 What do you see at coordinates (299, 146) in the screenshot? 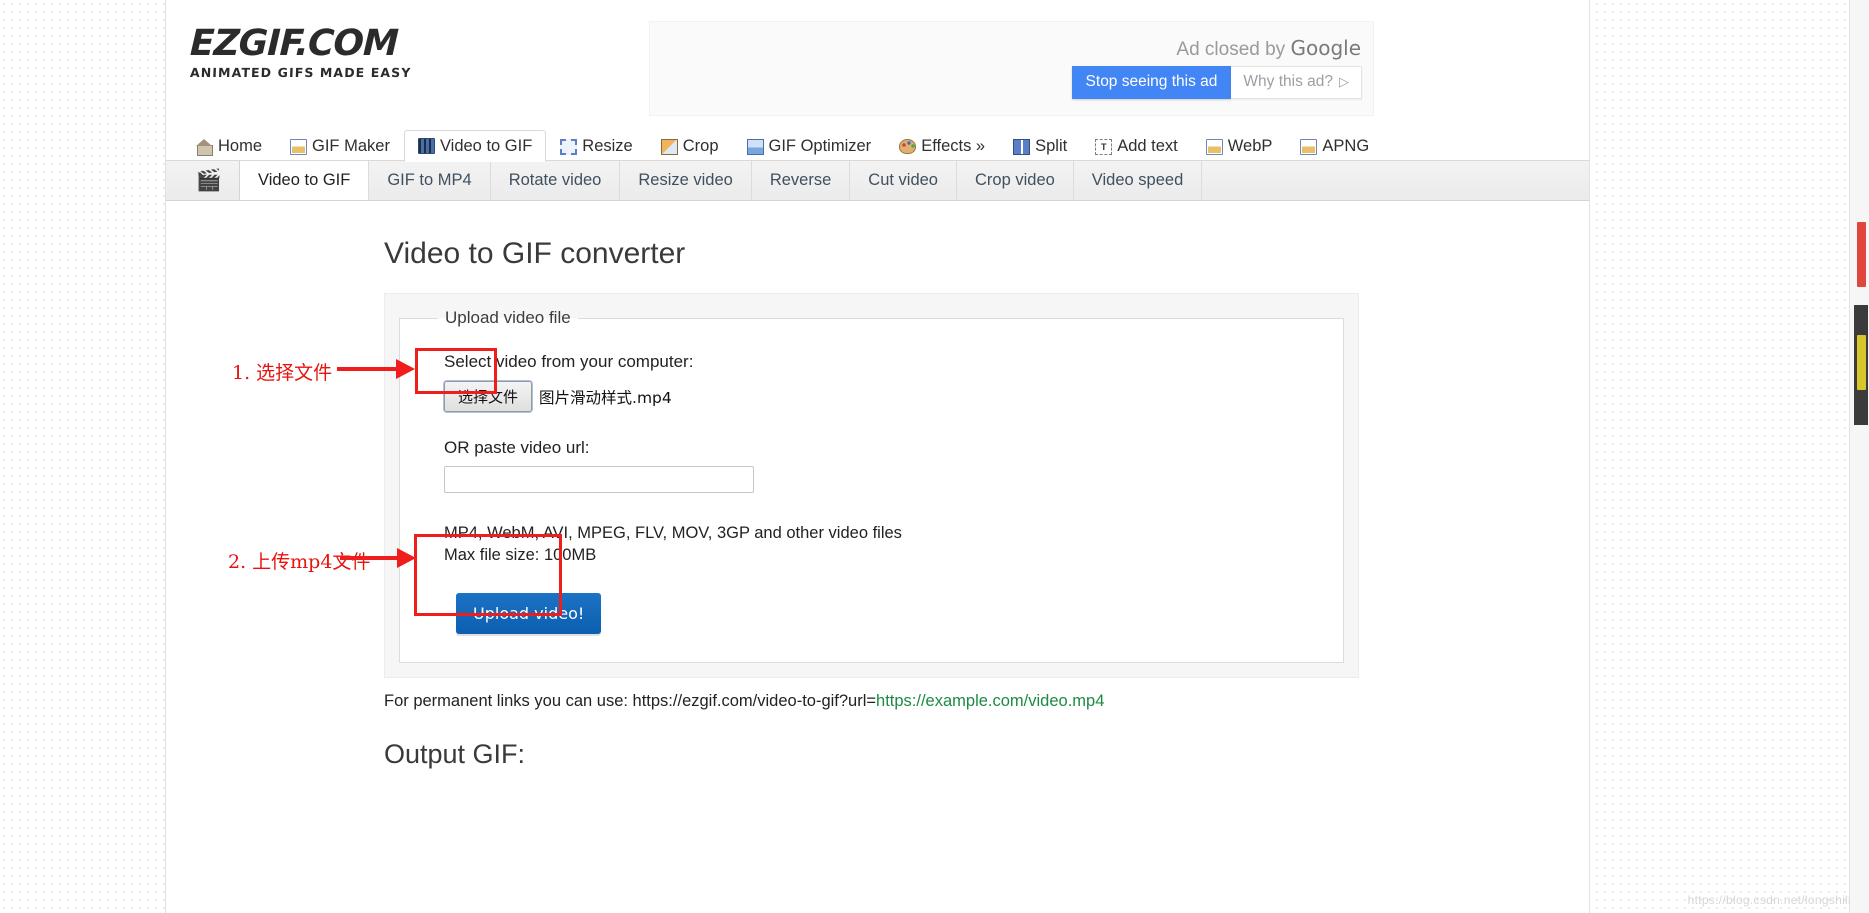
I see `gif-maker-icon` at bounding box center [299, 146].